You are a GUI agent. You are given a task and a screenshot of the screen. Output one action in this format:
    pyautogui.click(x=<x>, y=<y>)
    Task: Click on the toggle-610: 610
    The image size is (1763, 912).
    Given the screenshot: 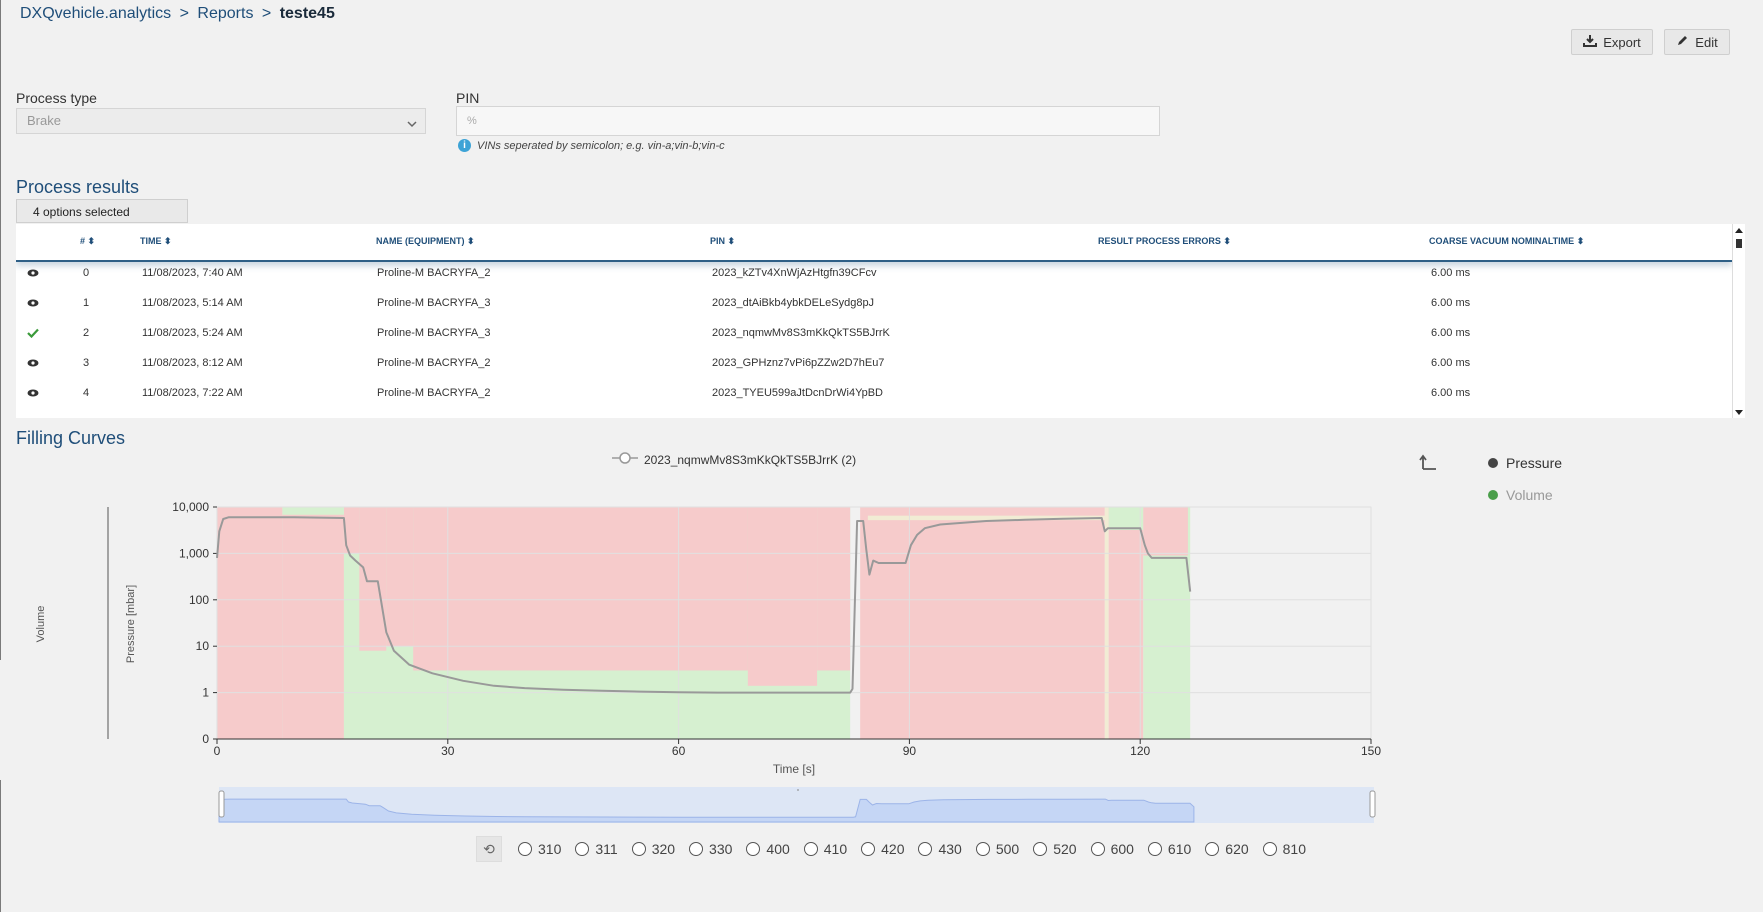 What is the action you would take?
    pyautogui.click(x=1169, y=849)
    